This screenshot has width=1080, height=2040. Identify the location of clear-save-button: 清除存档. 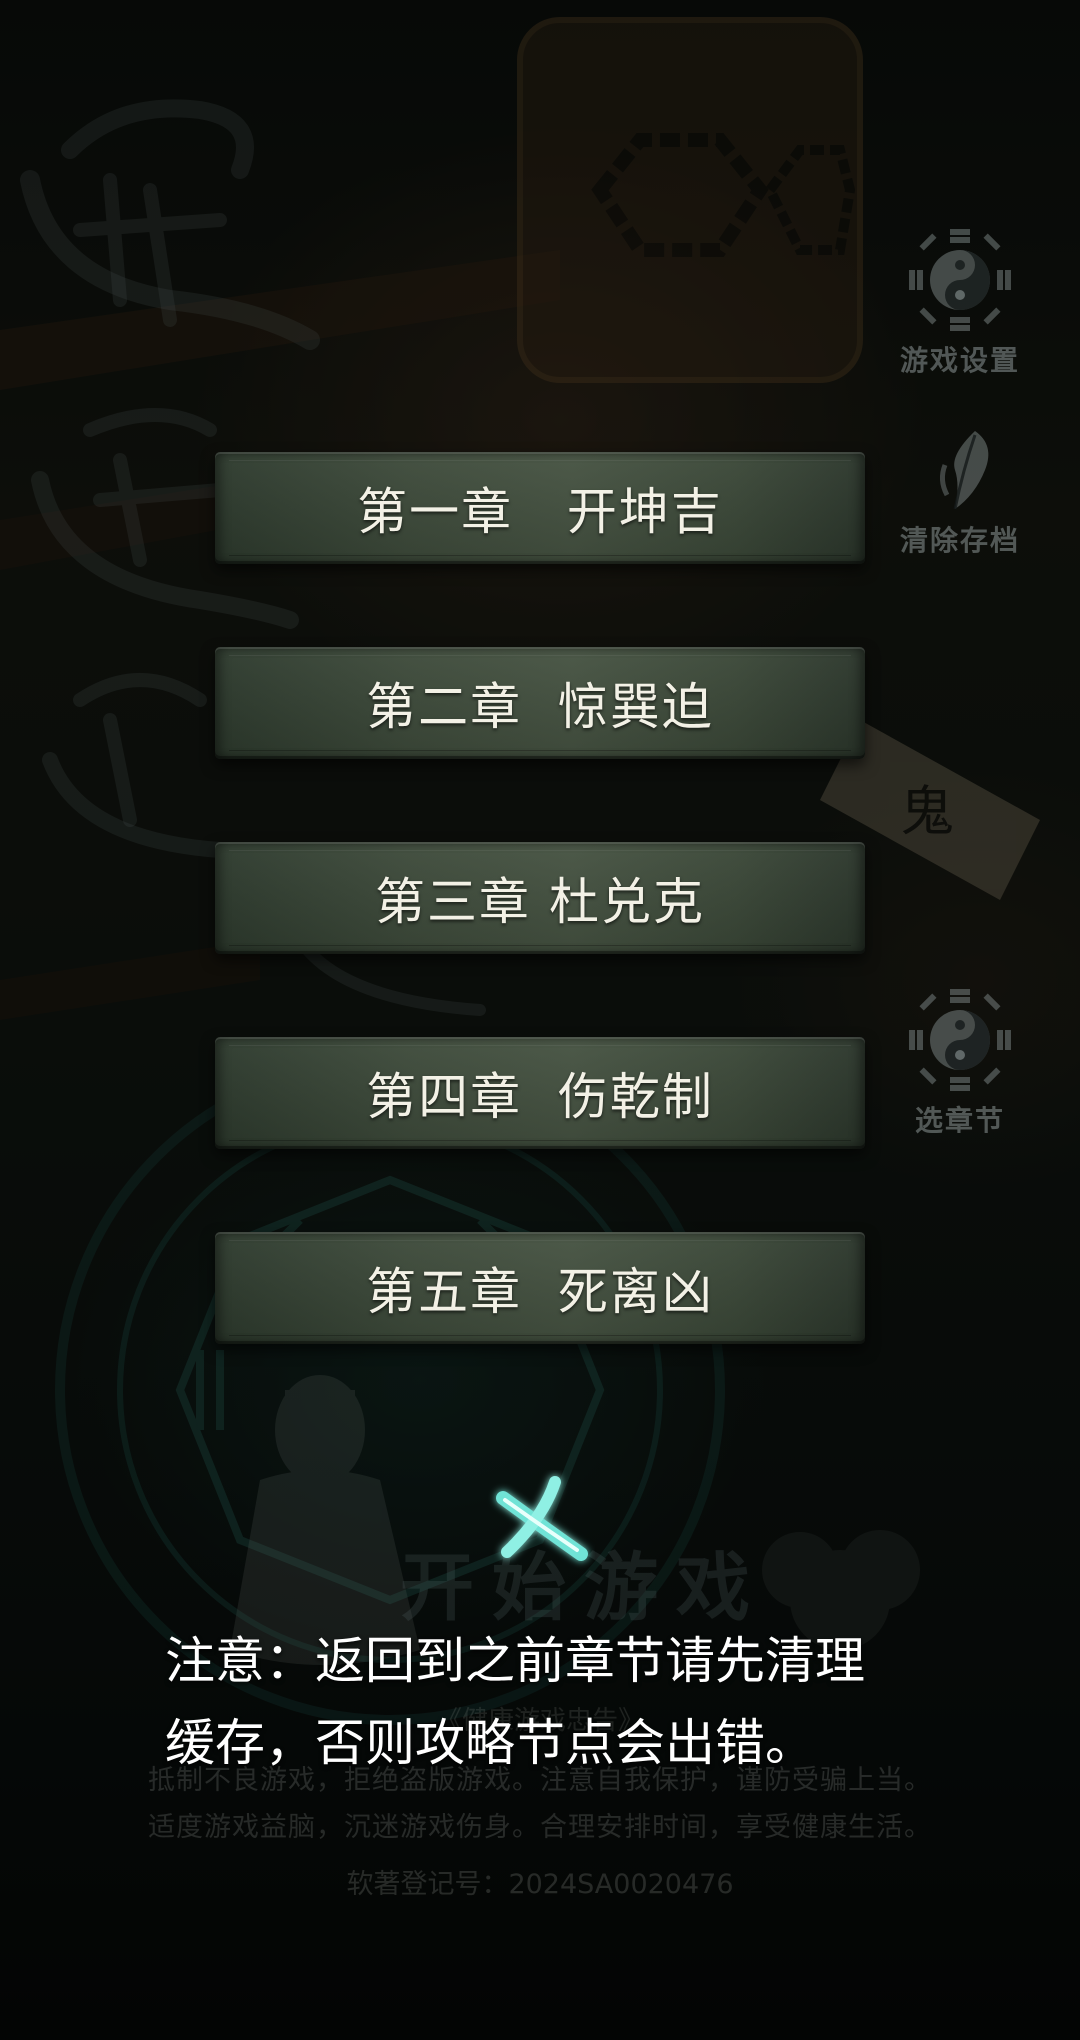
(960, 492).